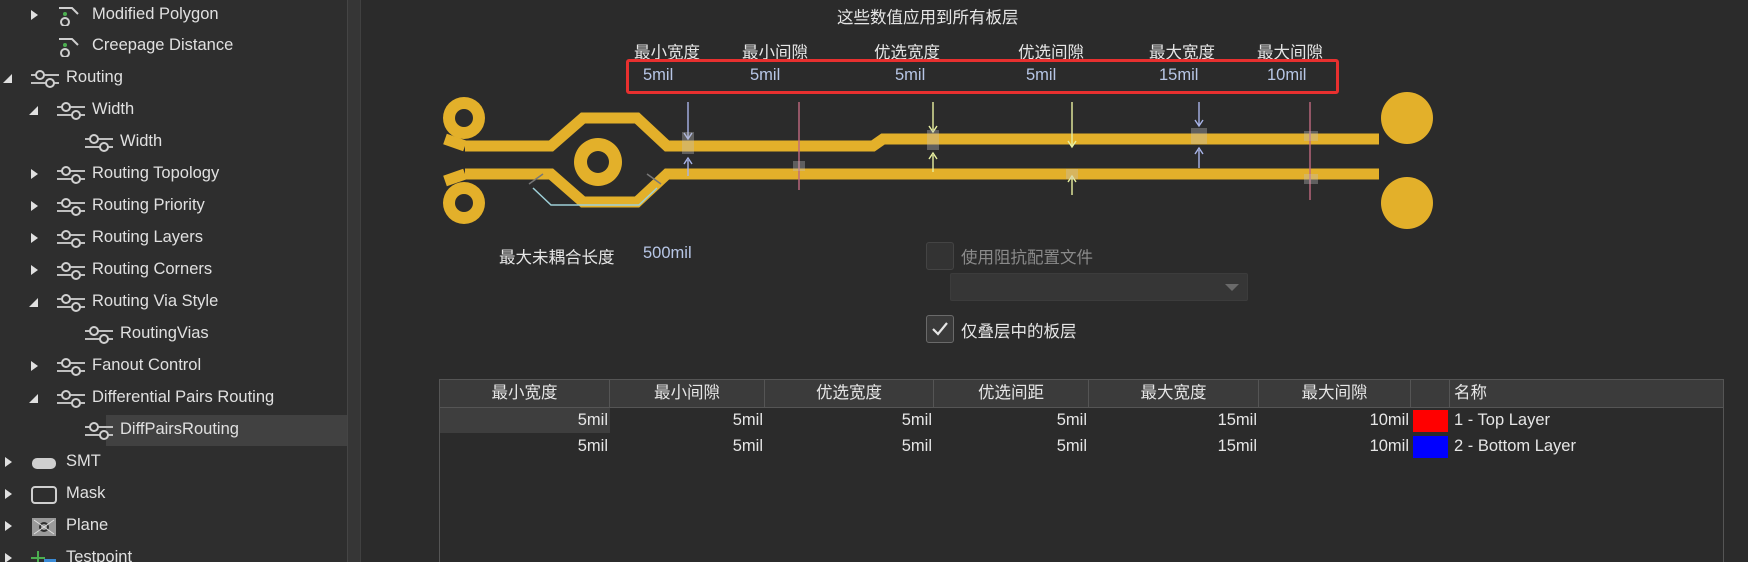  I want to click on tree-item: Differential Pairs Routing, so click(173, 398).